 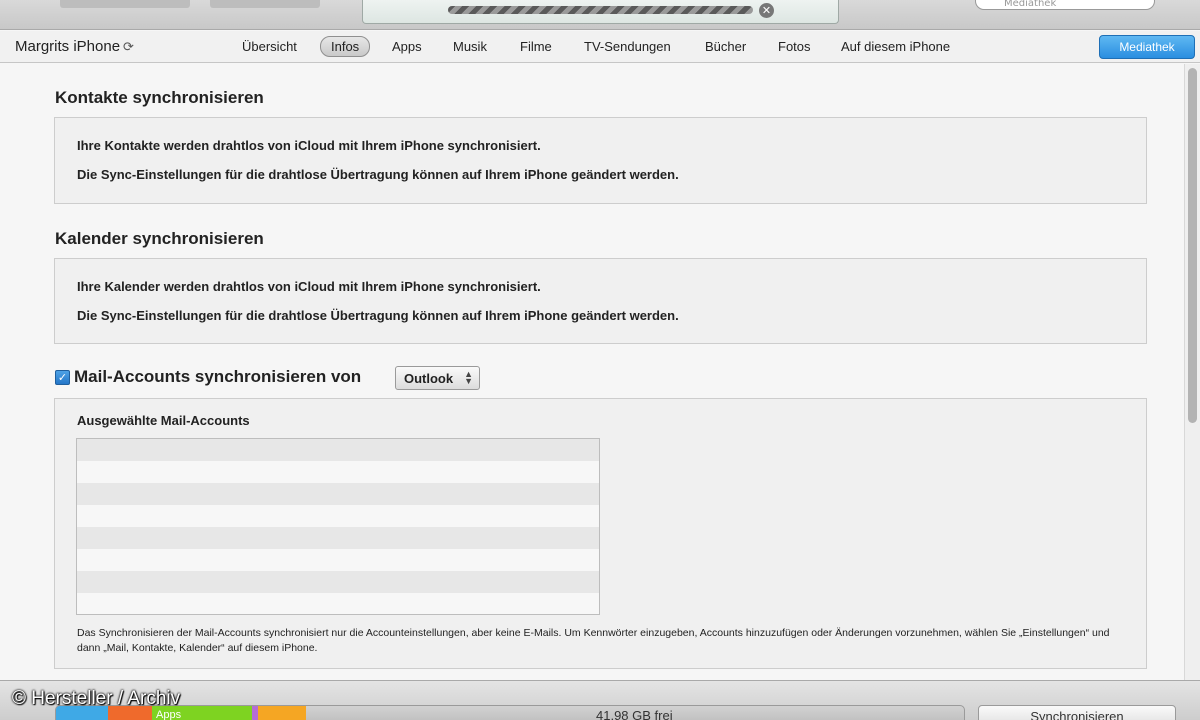 I want to click on scrollbar-thumb, so click(x=1192, y=245).